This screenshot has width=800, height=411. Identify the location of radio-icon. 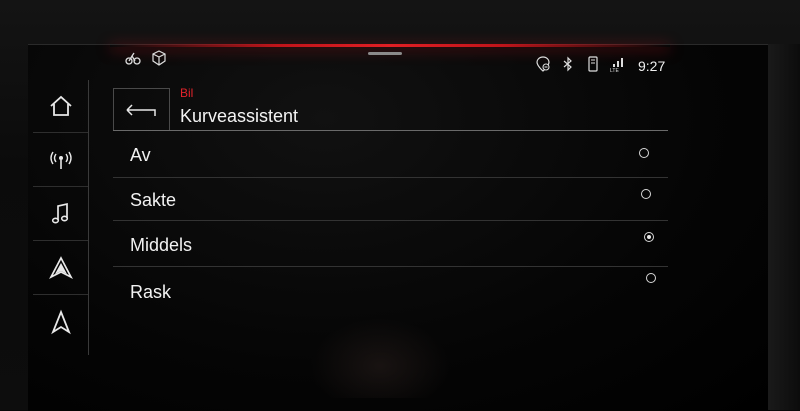
(60, 160).